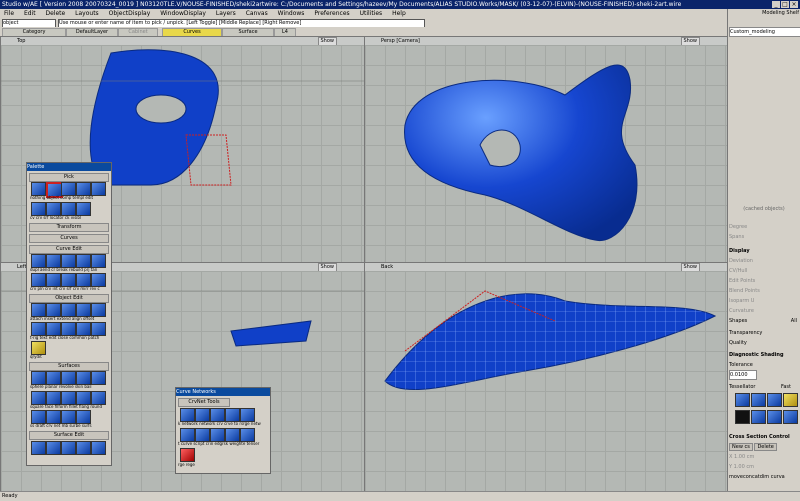 The height and width of the screenshot is (501, 800). Describe the element at coordinates (53, 398) in the screenshot. I see `surface-face-icon` at that location.